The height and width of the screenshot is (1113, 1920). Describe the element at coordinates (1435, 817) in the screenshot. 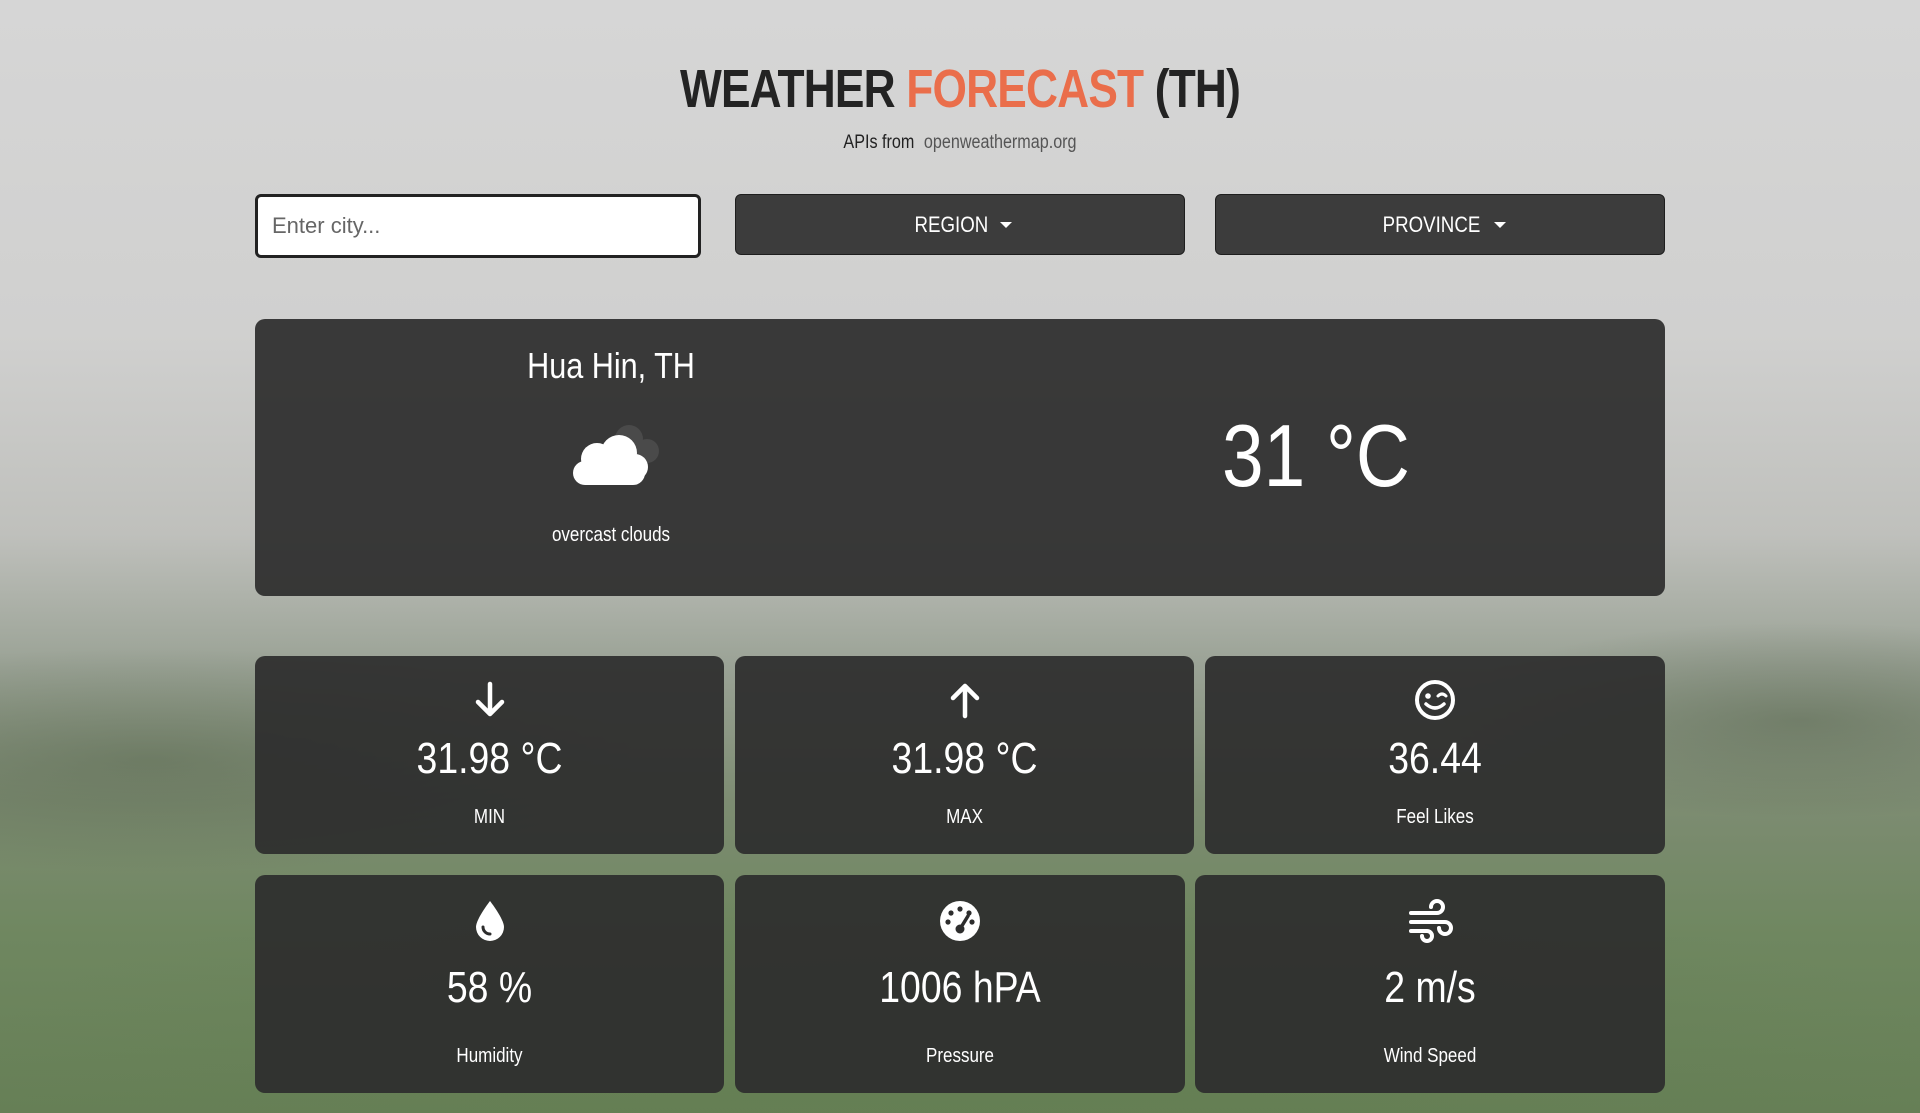

I see `feels-like-label: Feel Likes` at that location.